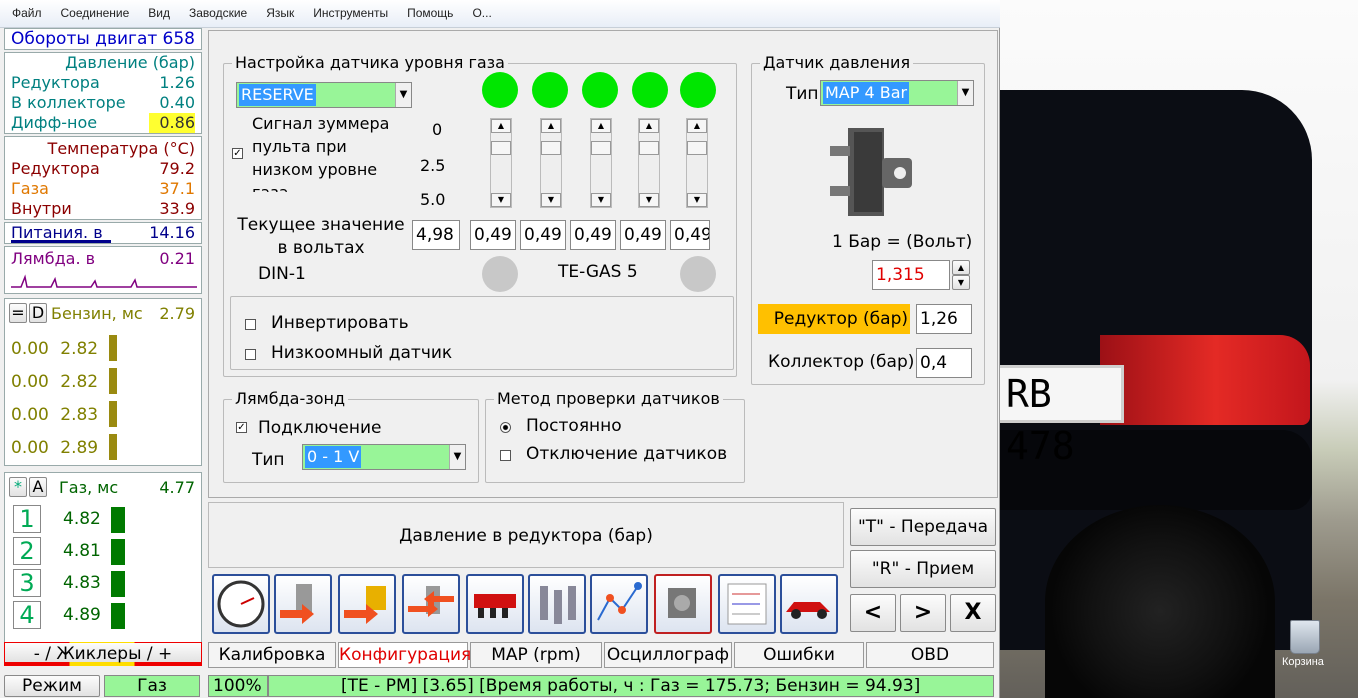  Describe the element at coordinates (930, 655) in the screenshot. I see `tab-obd: OBD` at that location.